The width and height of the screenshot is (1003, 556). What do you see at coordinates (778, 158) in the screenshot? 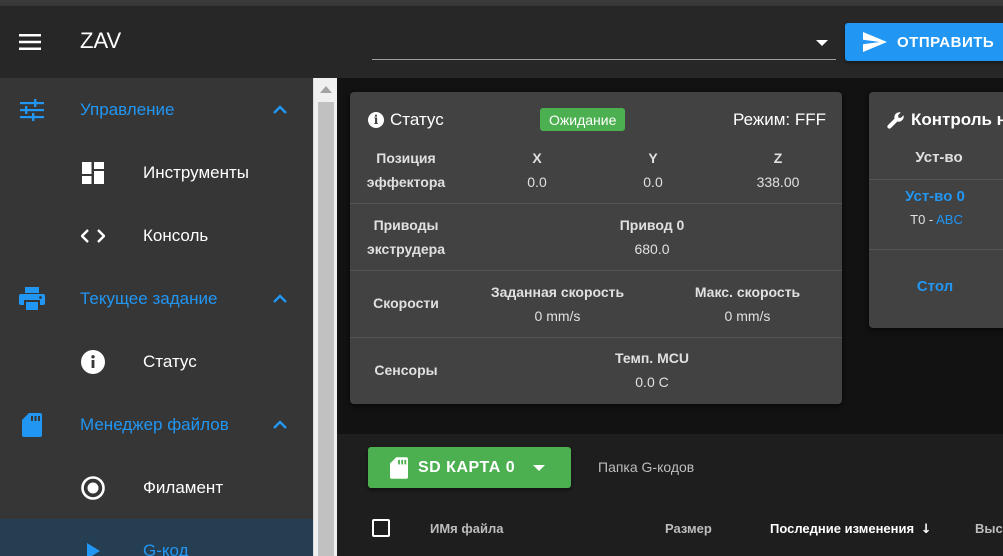
I see `axis-z-name: Z` at bounding box center [778, 158].